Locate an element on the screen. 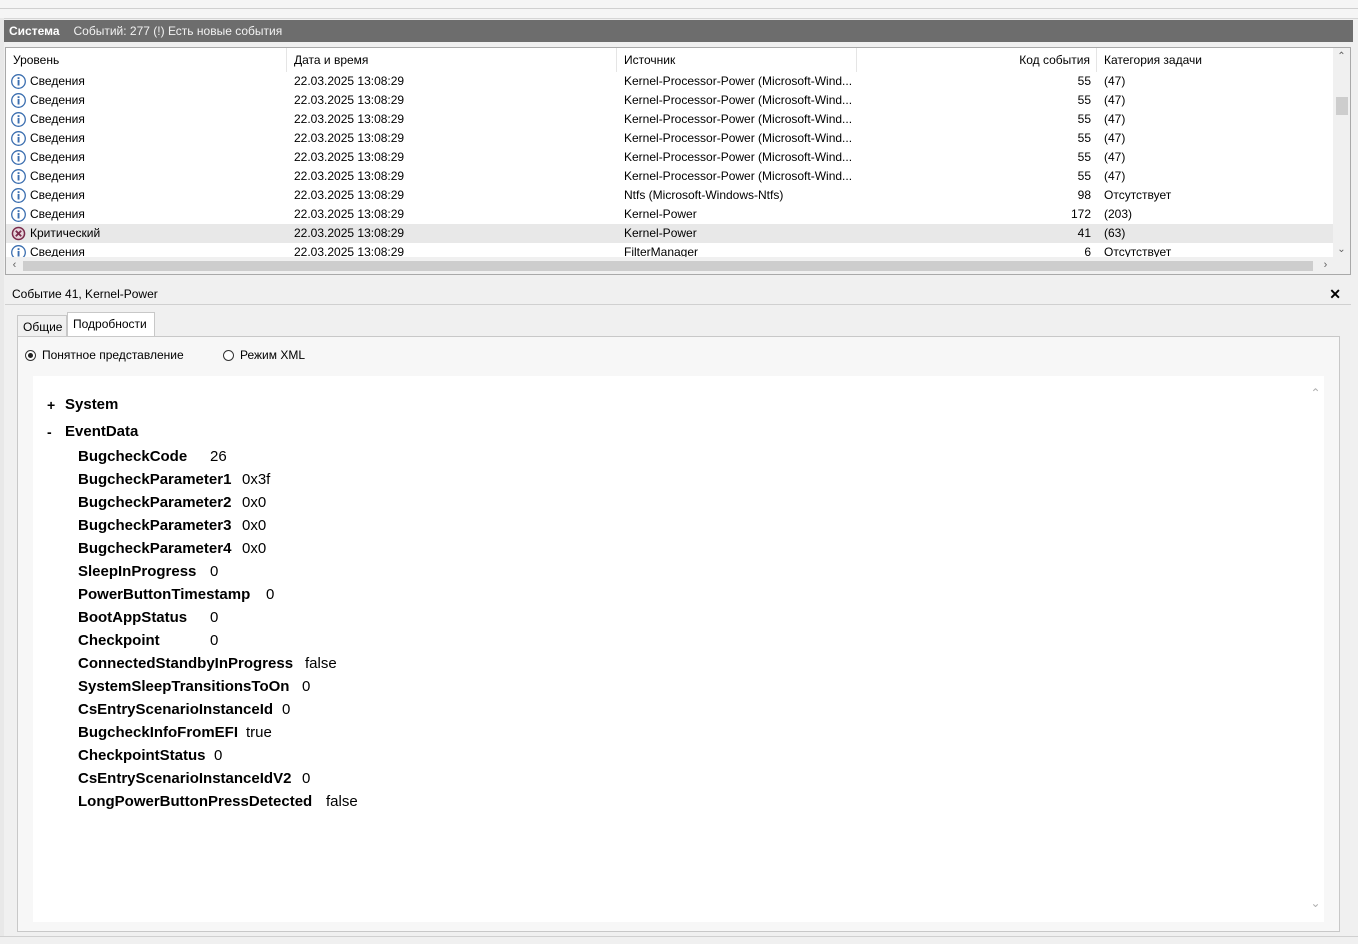 The height and width of the screenshot is (944, 1358). friendly-view-radio: Понятное представление is located at coordinates (104, 355).